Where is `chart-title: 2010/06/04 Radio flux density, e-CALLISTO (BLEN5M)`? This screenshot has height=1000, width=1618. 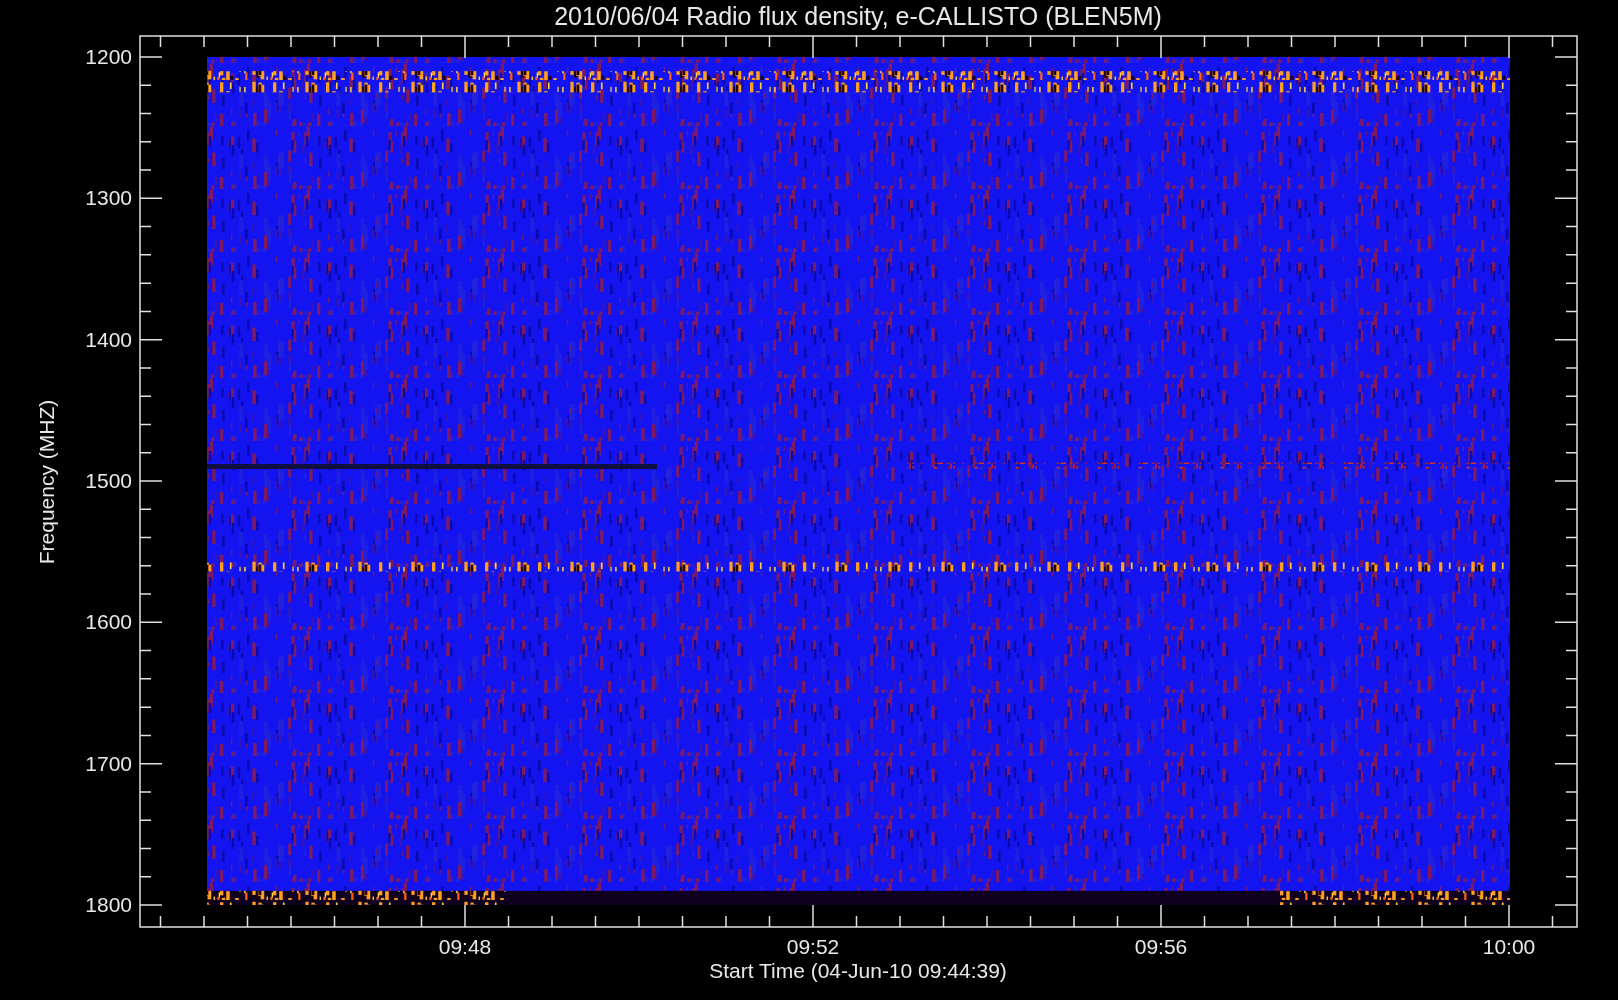 chart-title: 2010/06/04 Radio flux density, e-CALLISTO (BLEN5M) is located at coordinates (858, 16).